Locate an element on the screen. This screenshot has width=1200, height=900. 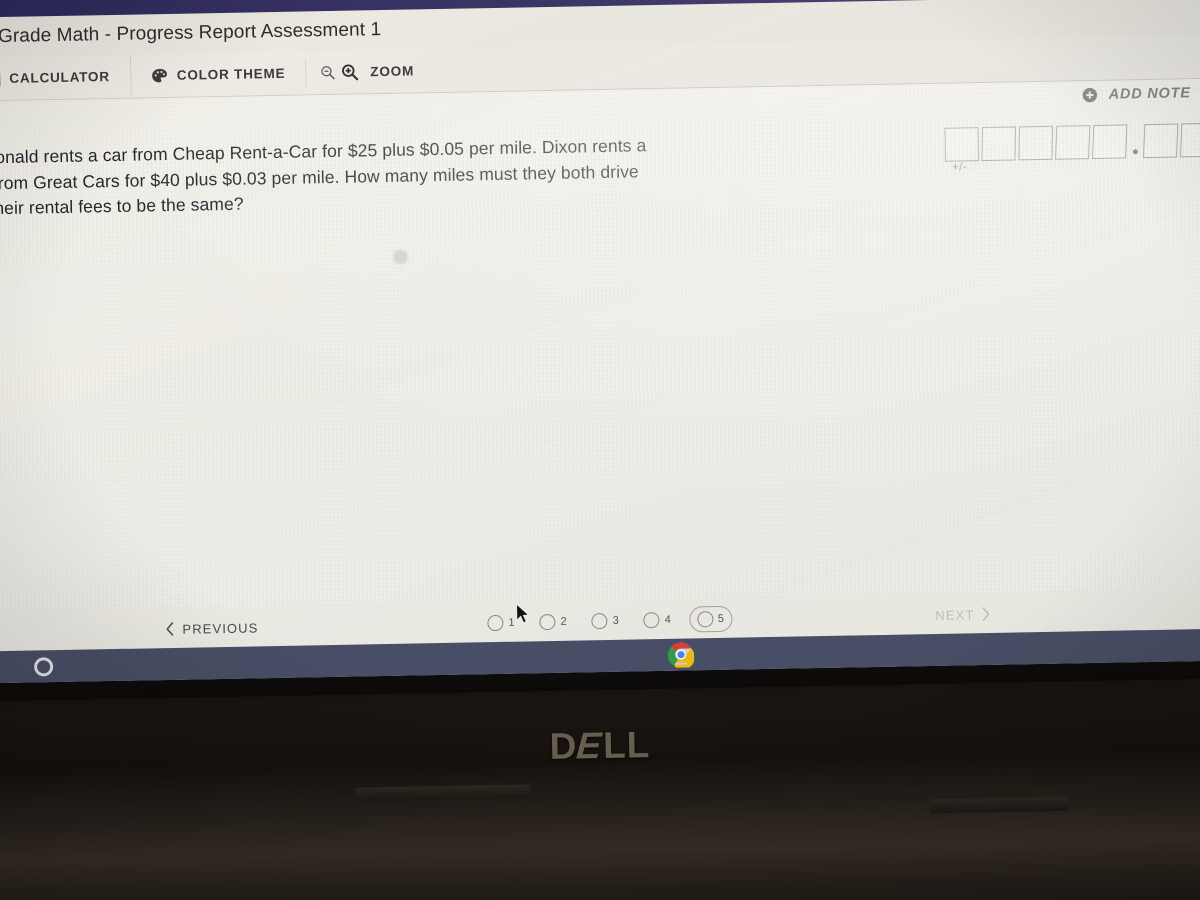
previous-button: PREVIOUS is located at coordinates (212, 628).